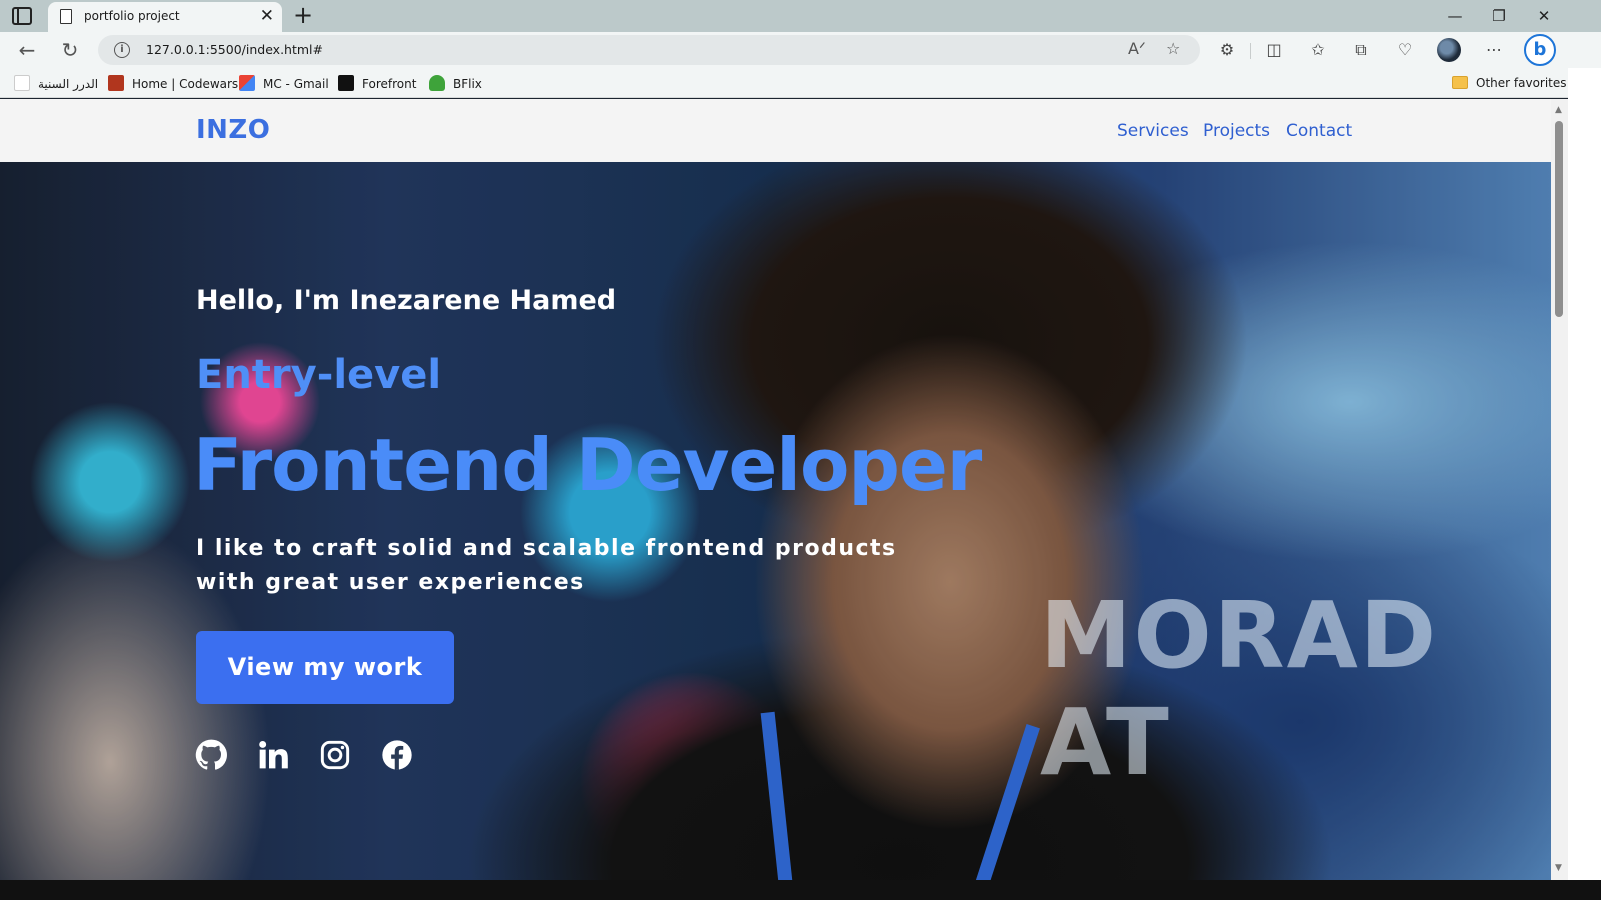 The height and width of the screenshot is (900, 1601). Describe the element at coordinates (437, 83) in the screenshot. I see `bflix-icon` at that location.